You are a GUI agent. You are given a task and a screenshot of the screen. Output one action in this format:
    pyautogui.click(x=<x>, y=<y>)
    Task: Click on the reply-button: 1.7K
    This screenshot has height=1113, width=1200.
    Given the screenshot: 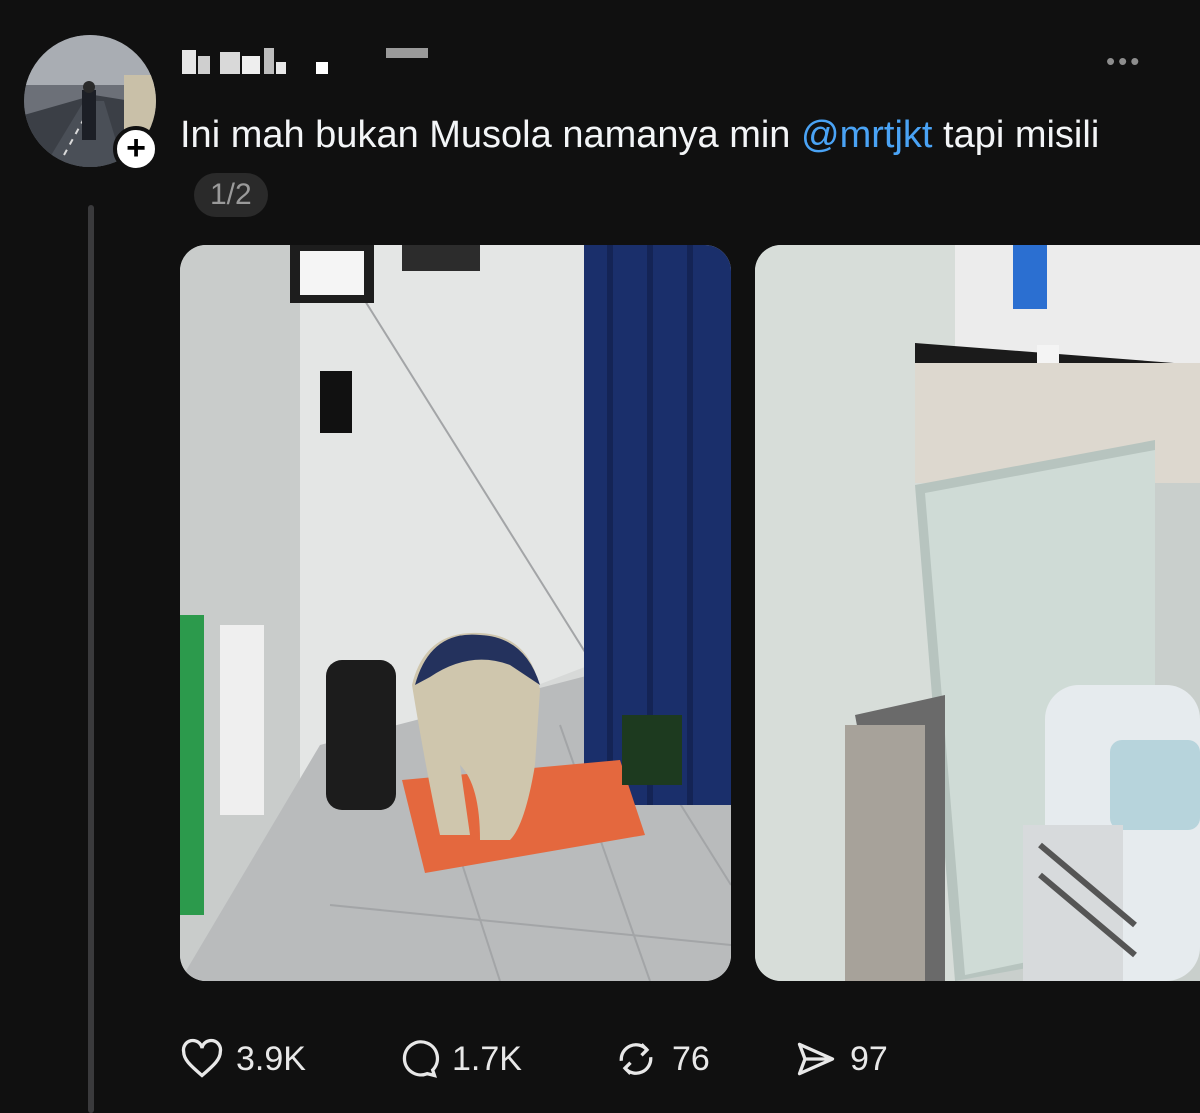 What is the action you would take?
    pyautogui.click(x=459, y=1059)
    